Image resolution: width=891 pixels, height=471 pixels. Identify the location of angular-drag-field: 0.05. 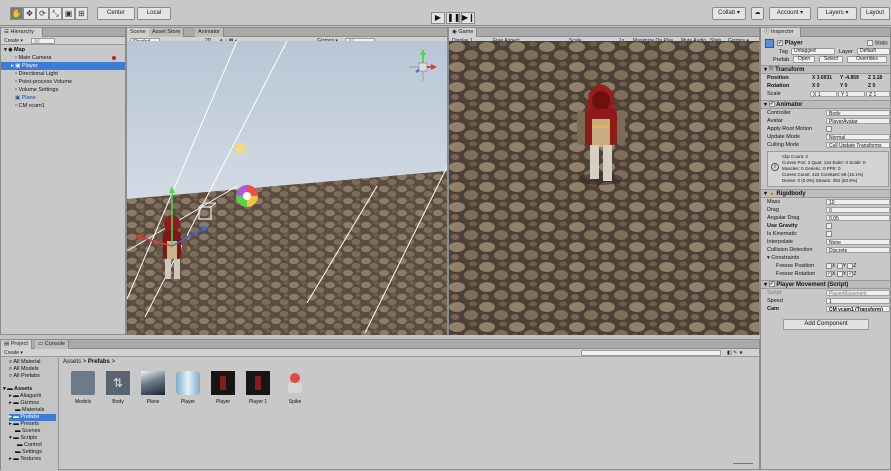
(858, 218).